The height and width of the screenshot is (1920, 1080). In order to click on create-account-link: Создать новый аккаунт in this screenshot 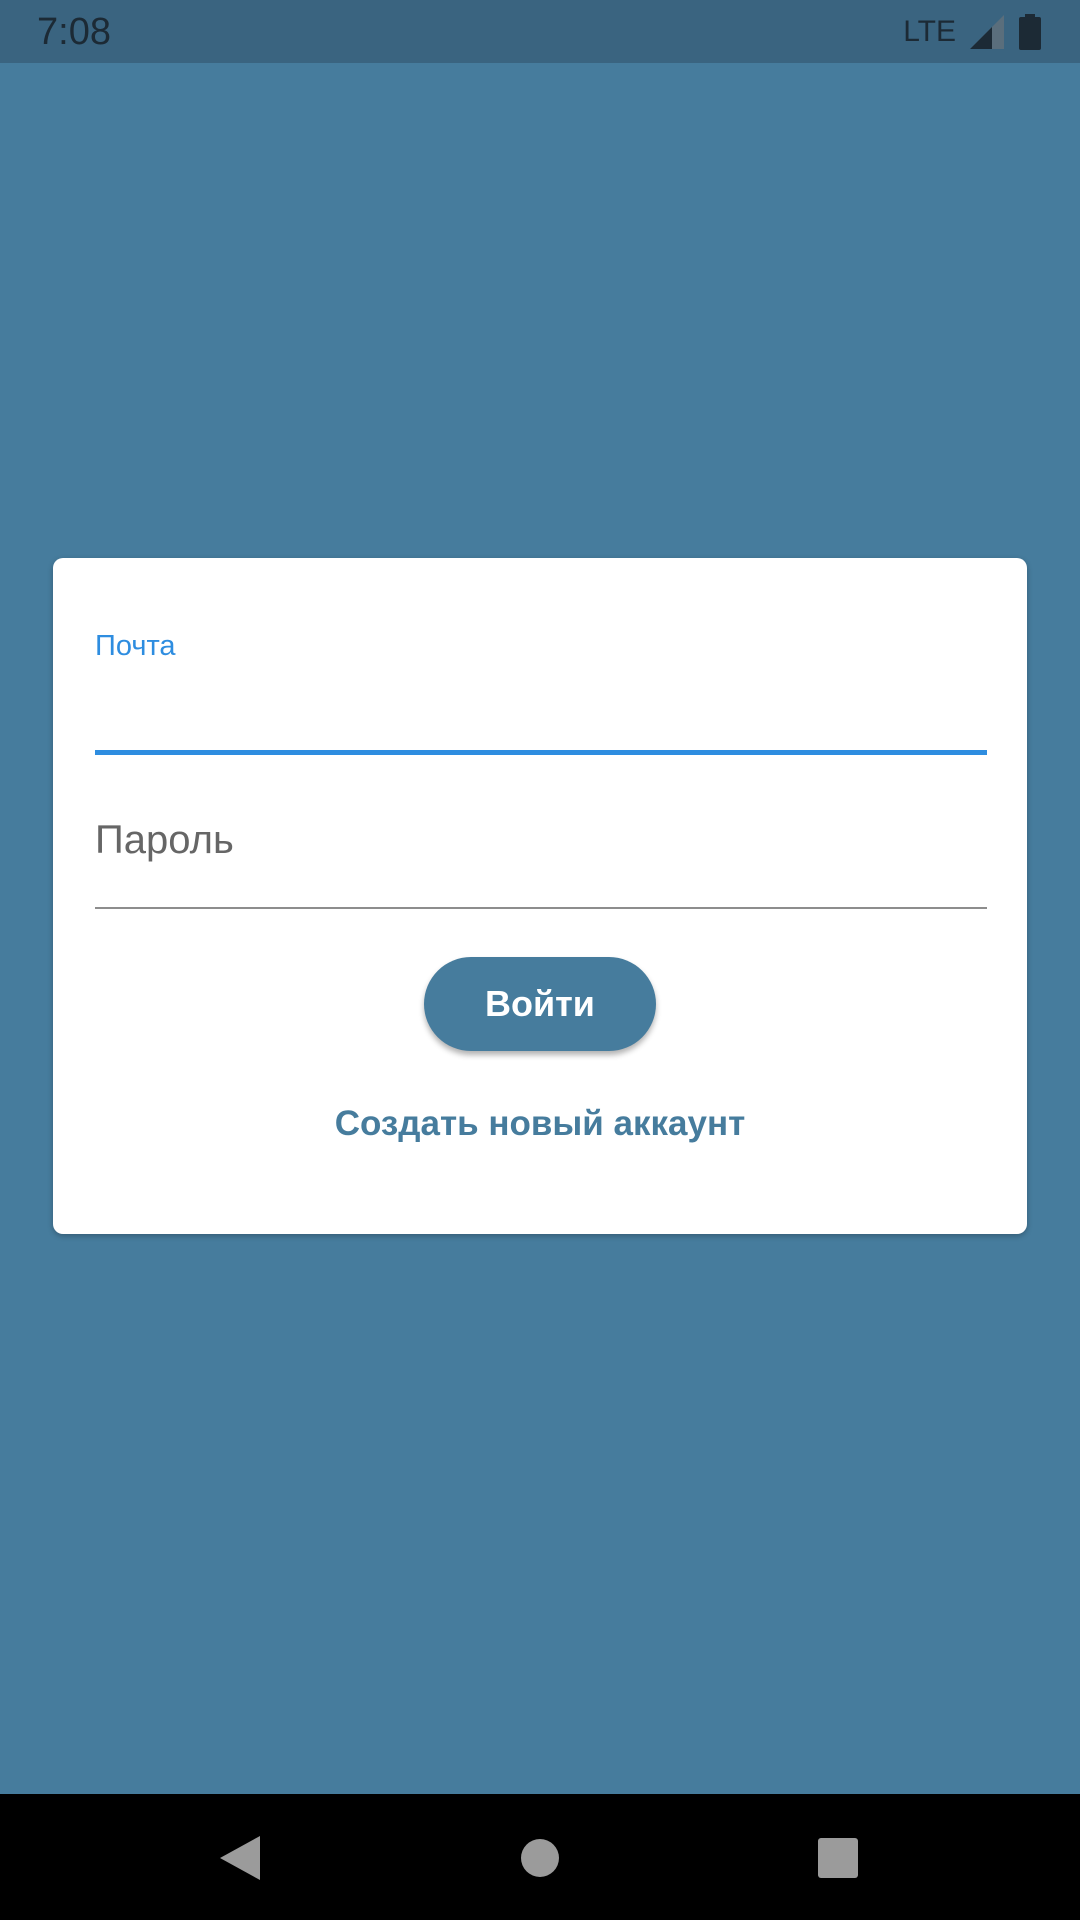, I will do `click(540, 1124)`.